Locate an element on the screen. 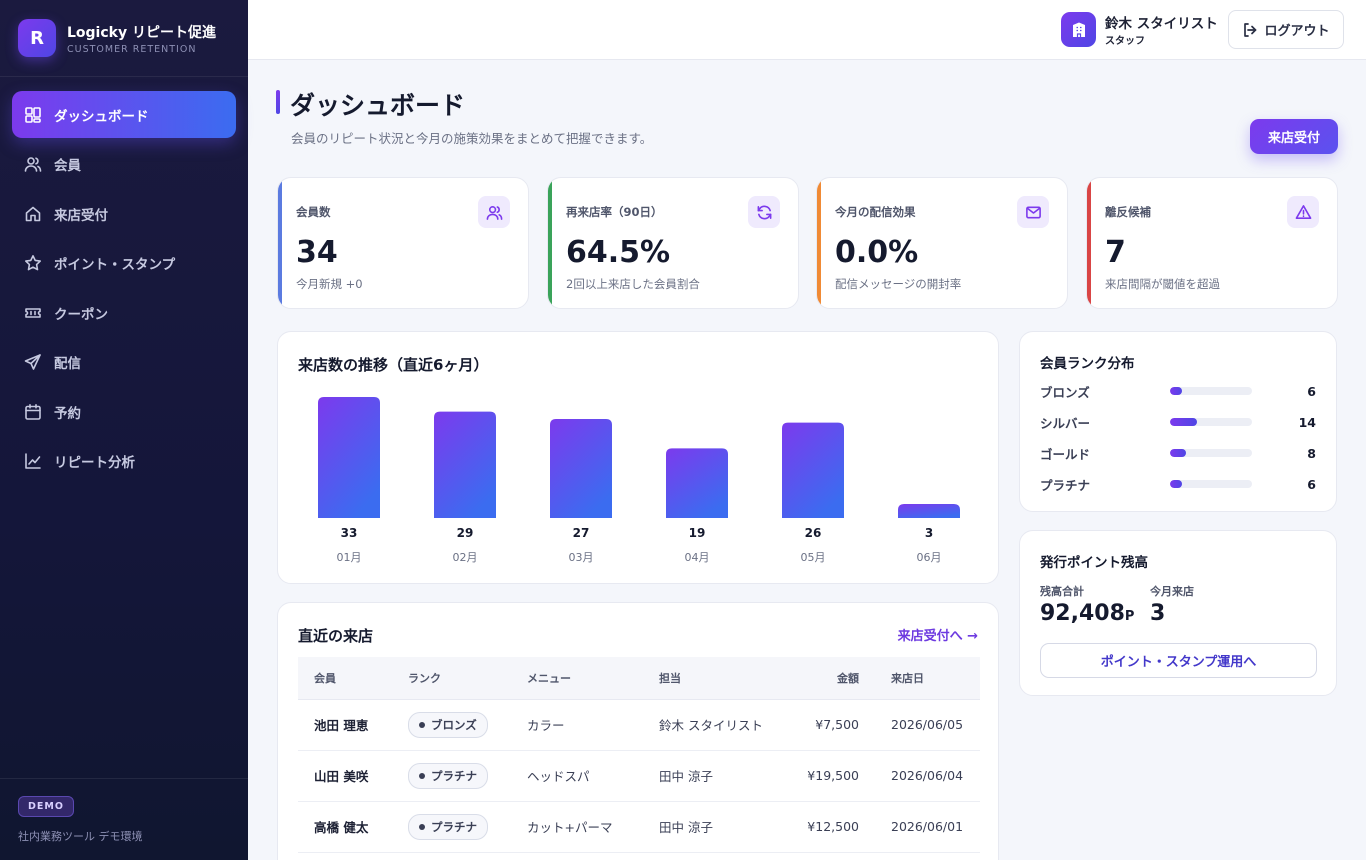  bar-value-label: 3 is located at coordinates (929, 533).